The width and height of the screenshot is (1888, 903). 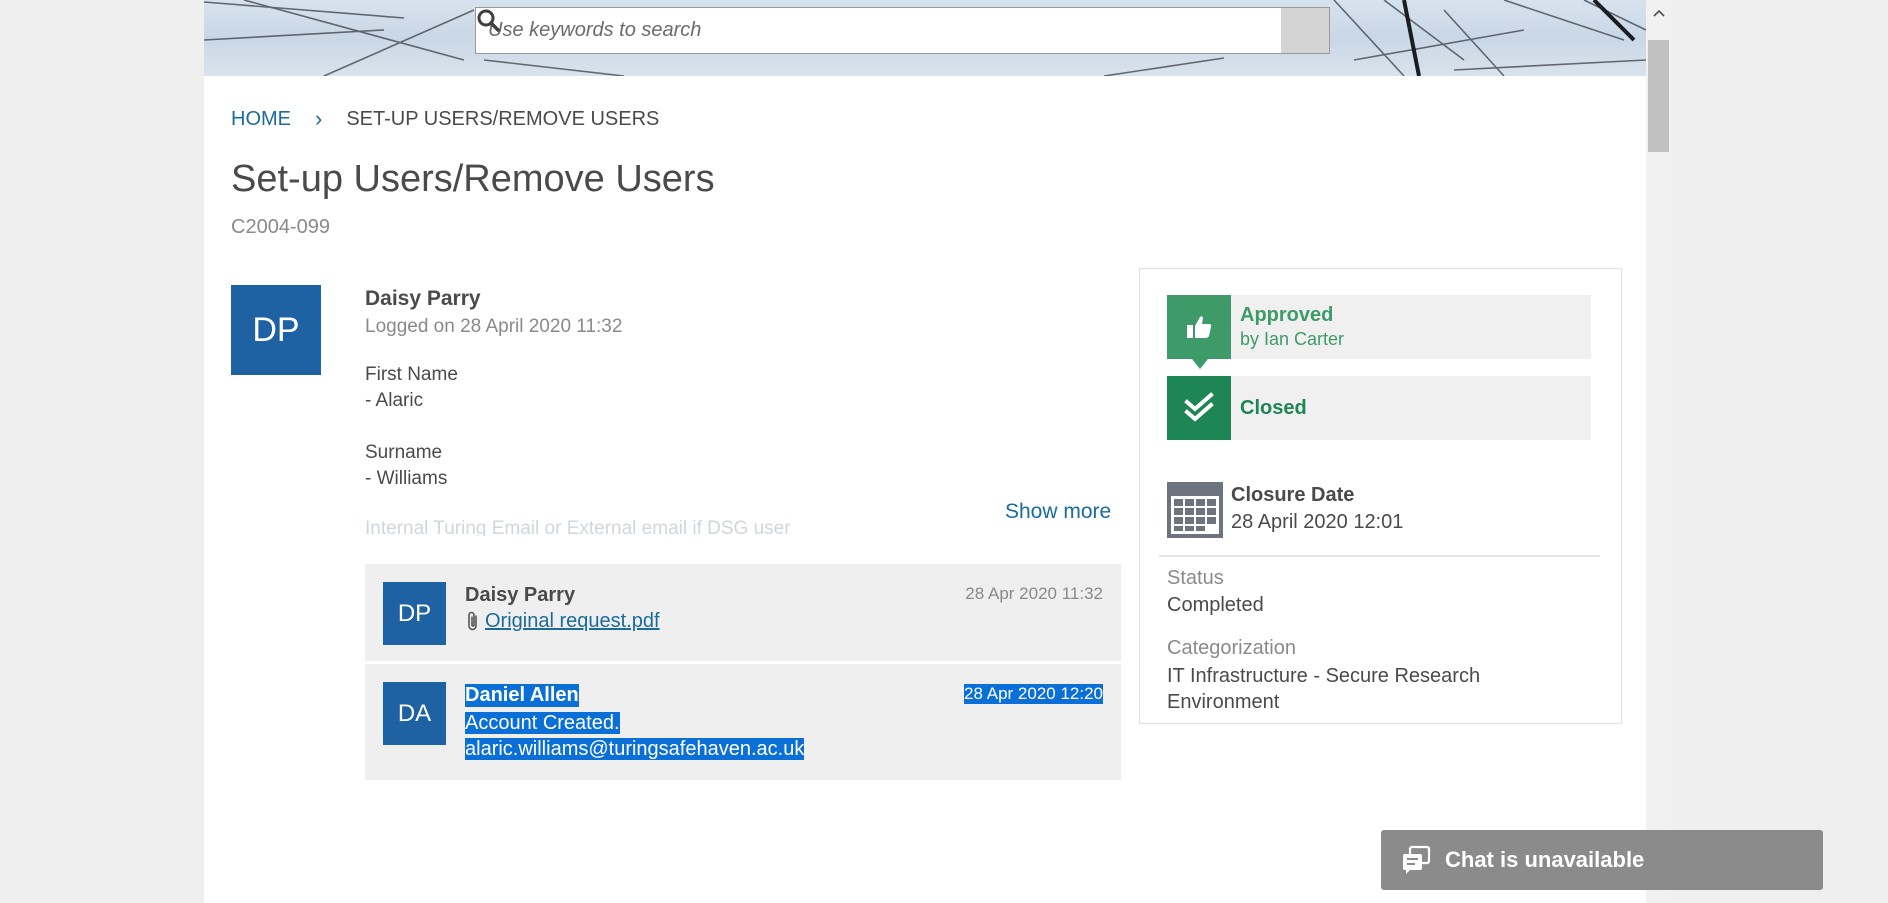 I want to click on status-value: Completed, so click(x=1215, y=605).